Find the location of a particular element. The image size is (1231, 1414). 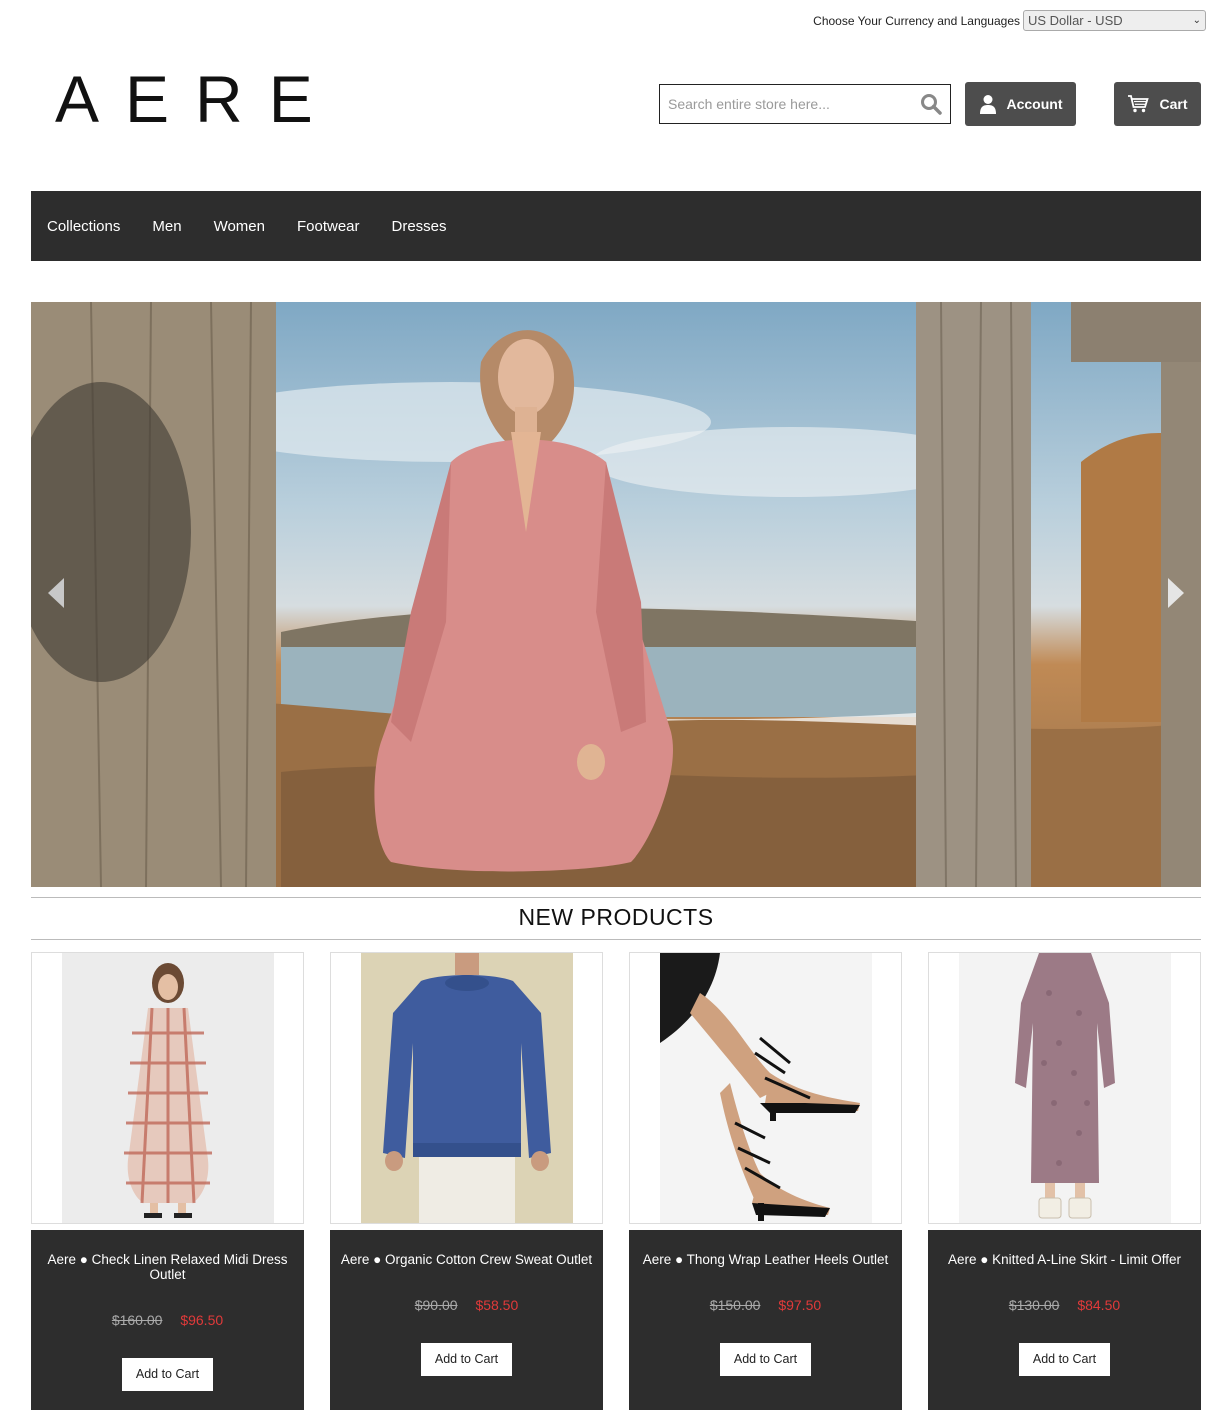

search-input is located at coordinates (794, 104).